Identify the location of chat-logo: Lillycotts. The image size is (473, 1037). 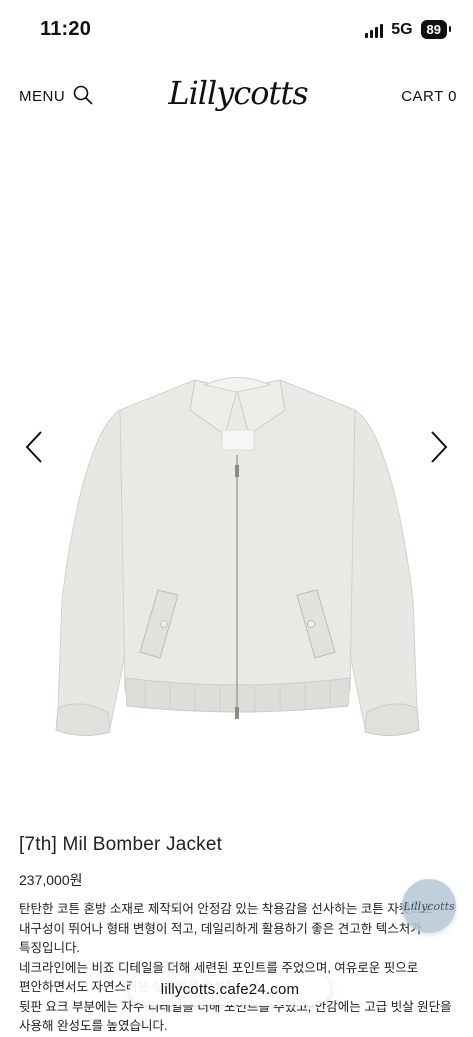
(429, 906).